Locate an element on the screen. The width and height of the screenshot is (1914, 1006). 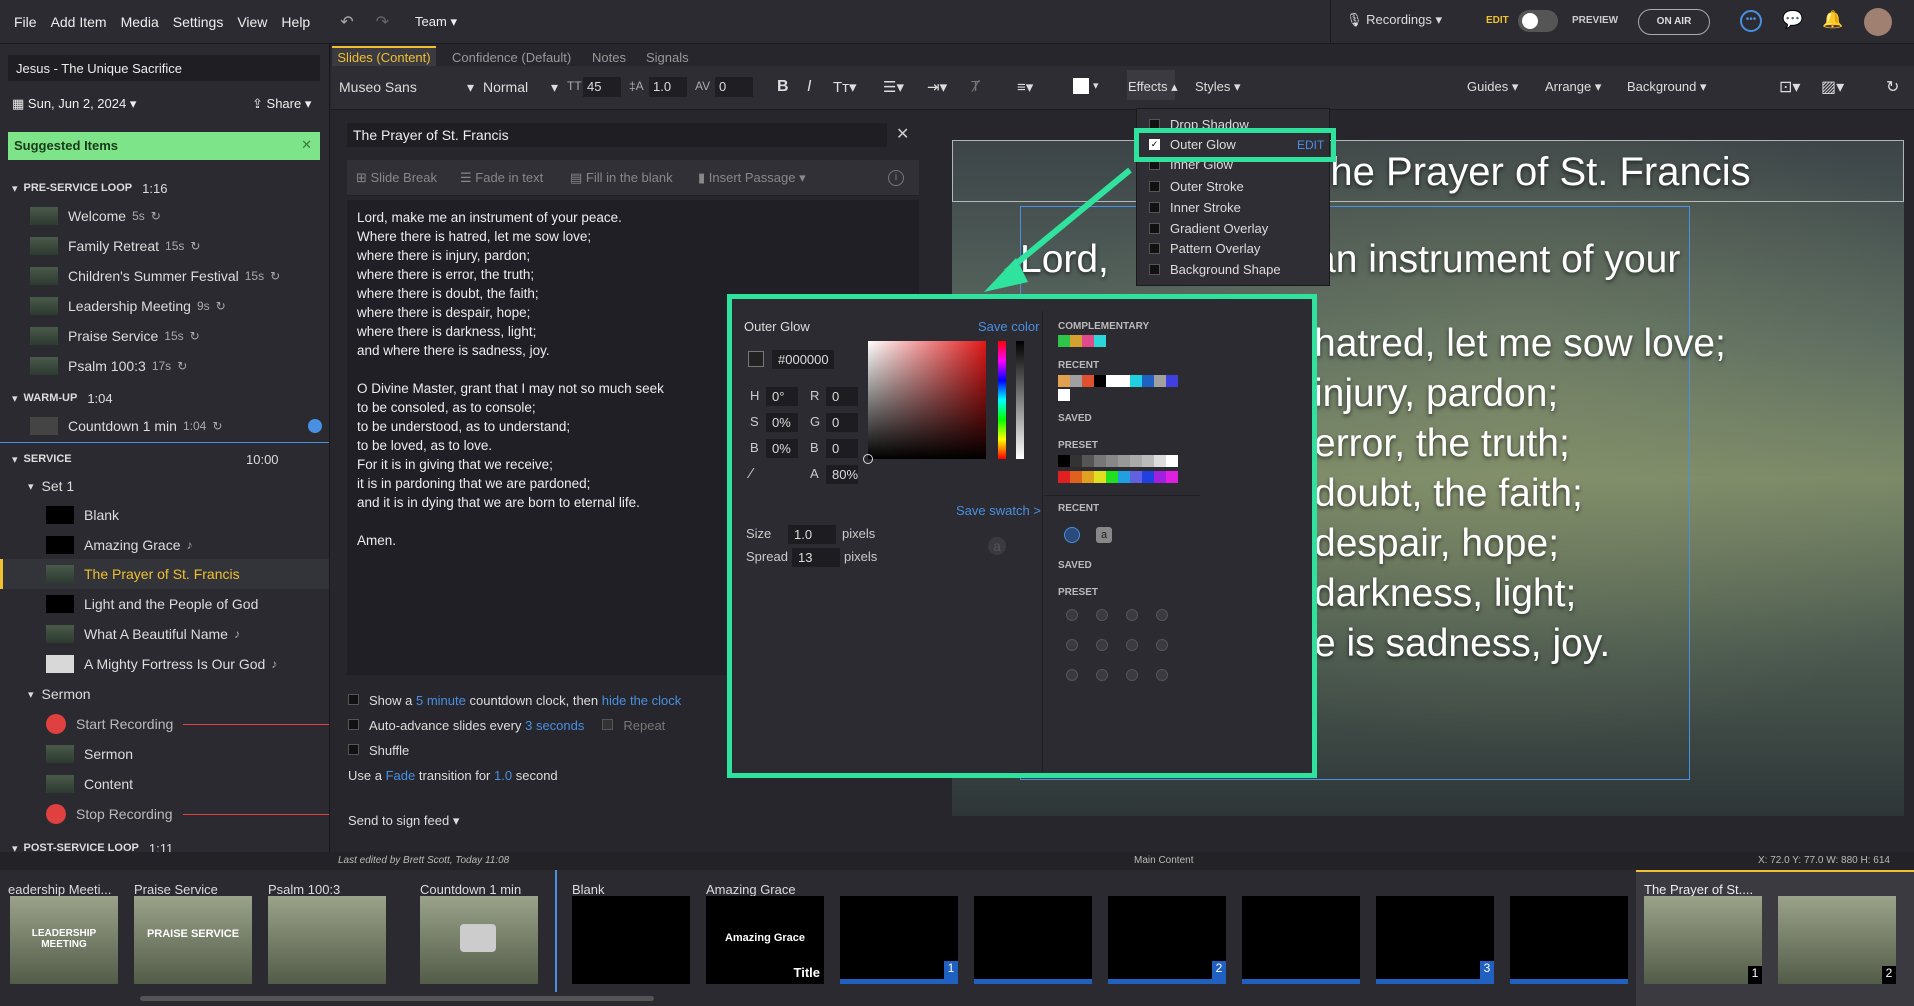
annotation-arrow is located at coordinates (1058, 229).